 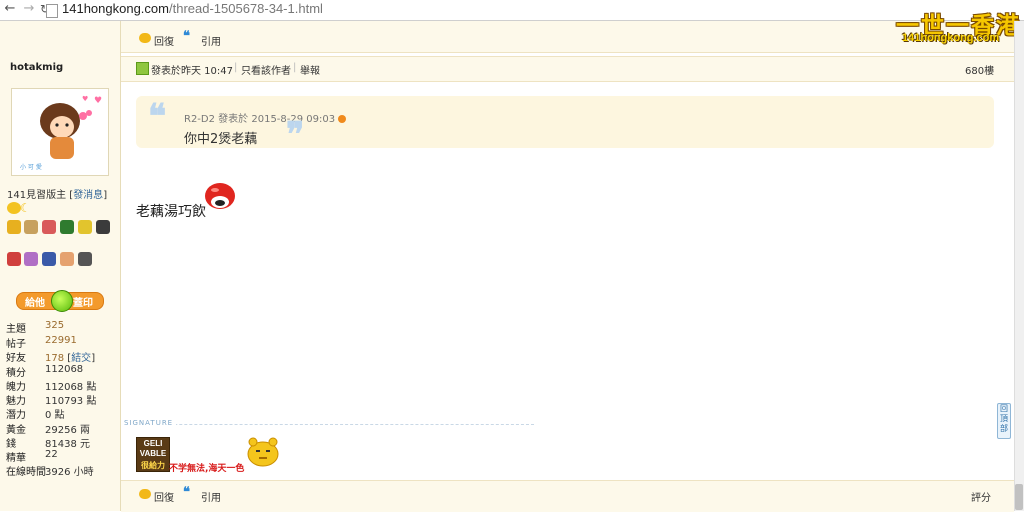 What do you see at coordinates (329, 424) in the screenshot?
I see `signature-divider` at bounding box center [329, 424].